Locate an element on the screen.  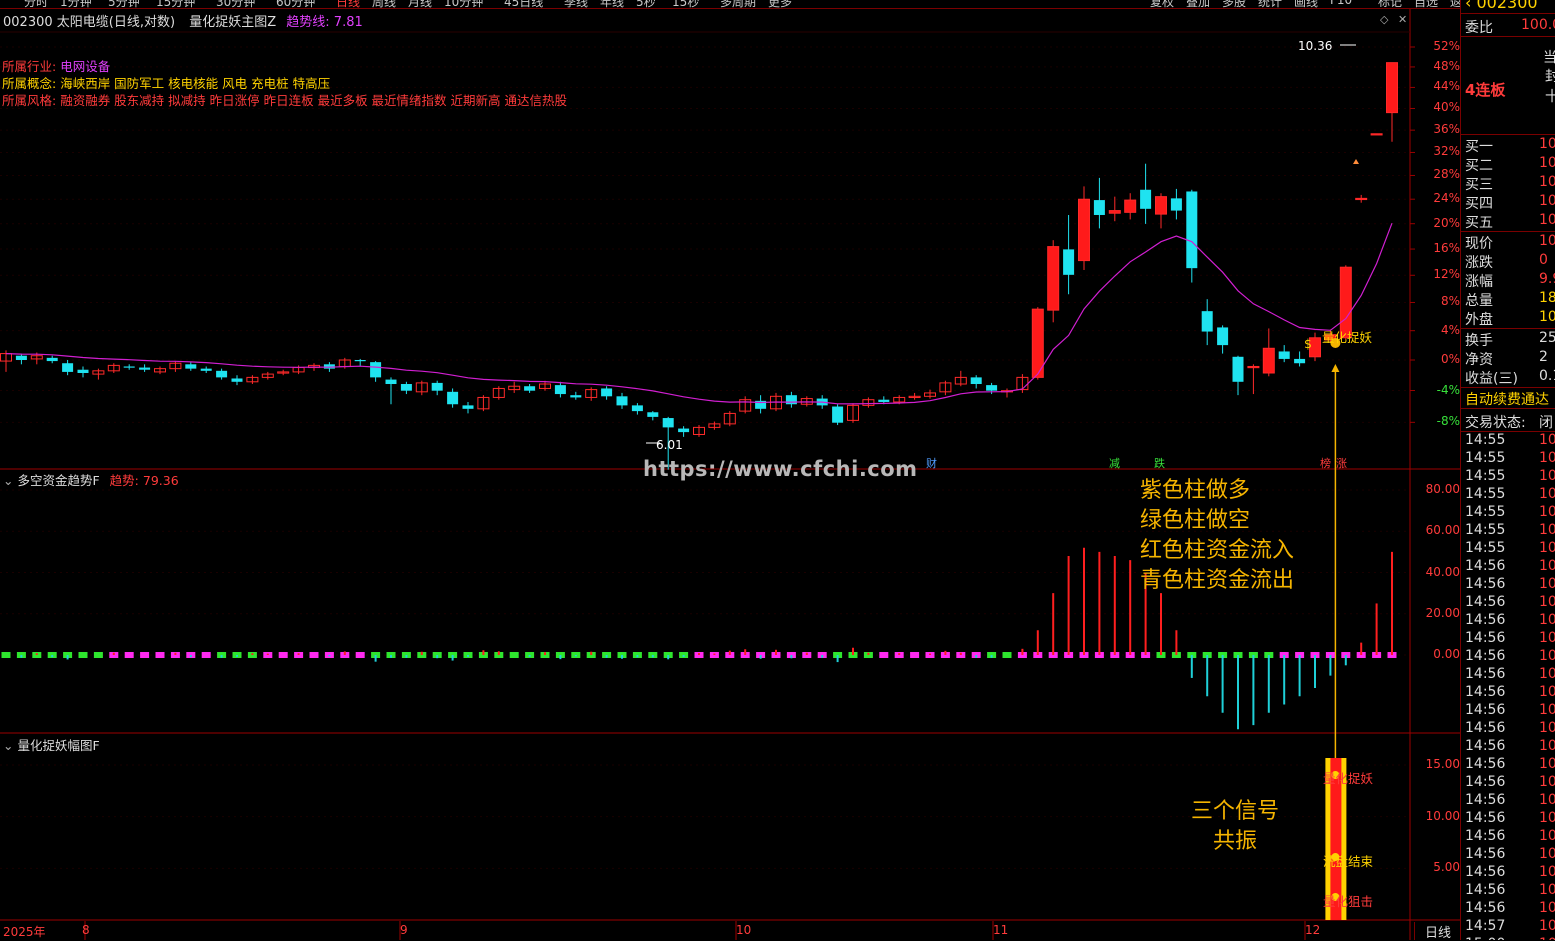
period-button: 日线 is located at coordinates (1437, 931).